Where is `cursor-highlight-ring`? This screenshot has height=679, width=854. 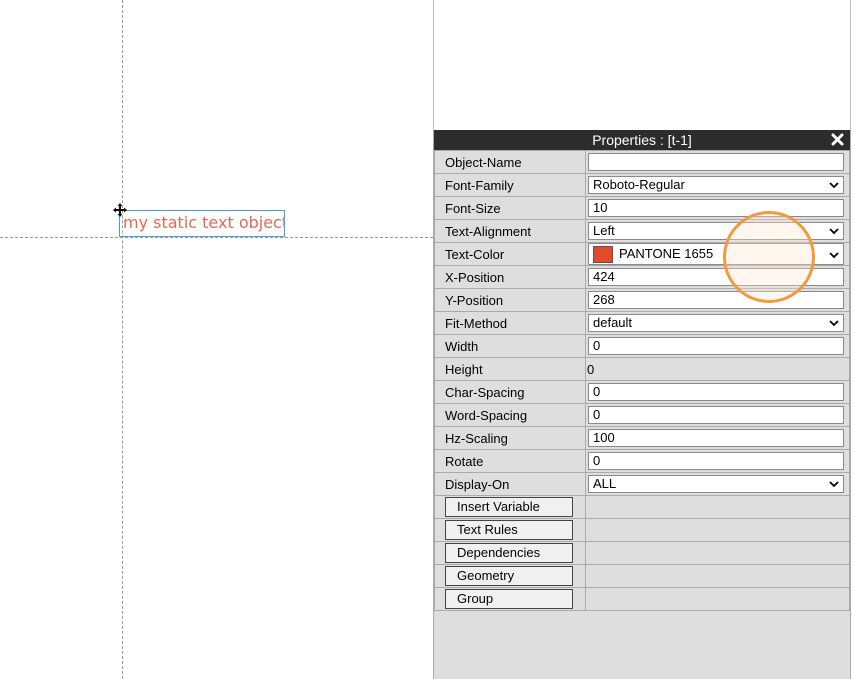 cursor-highlight-ring is located at coordinates (769, 257).